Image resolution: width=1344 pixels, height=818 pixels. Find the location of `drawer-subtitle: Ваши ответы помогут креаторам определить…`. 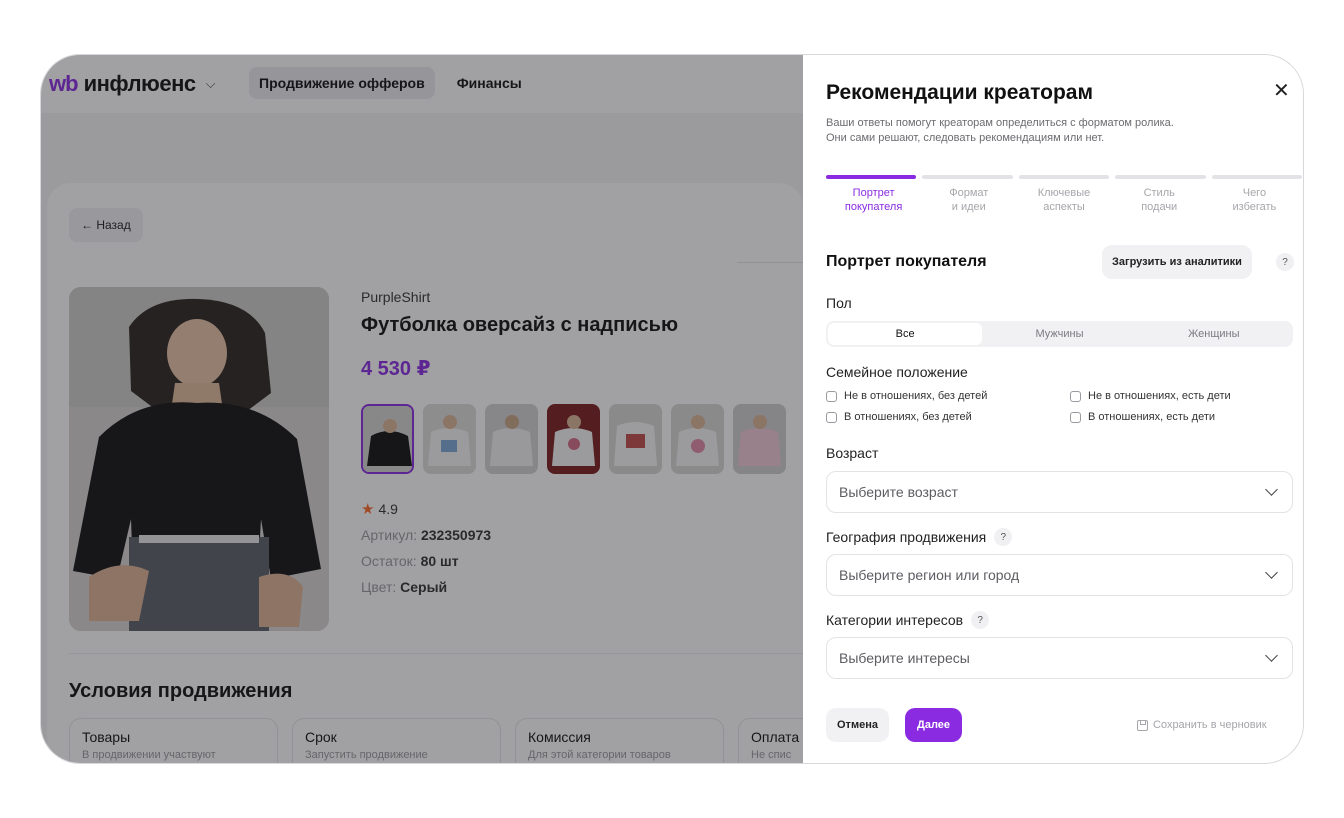

drawer-subtitle: Ваши ответы помогут креаторам определить… is located at coordinates (1041, 131).